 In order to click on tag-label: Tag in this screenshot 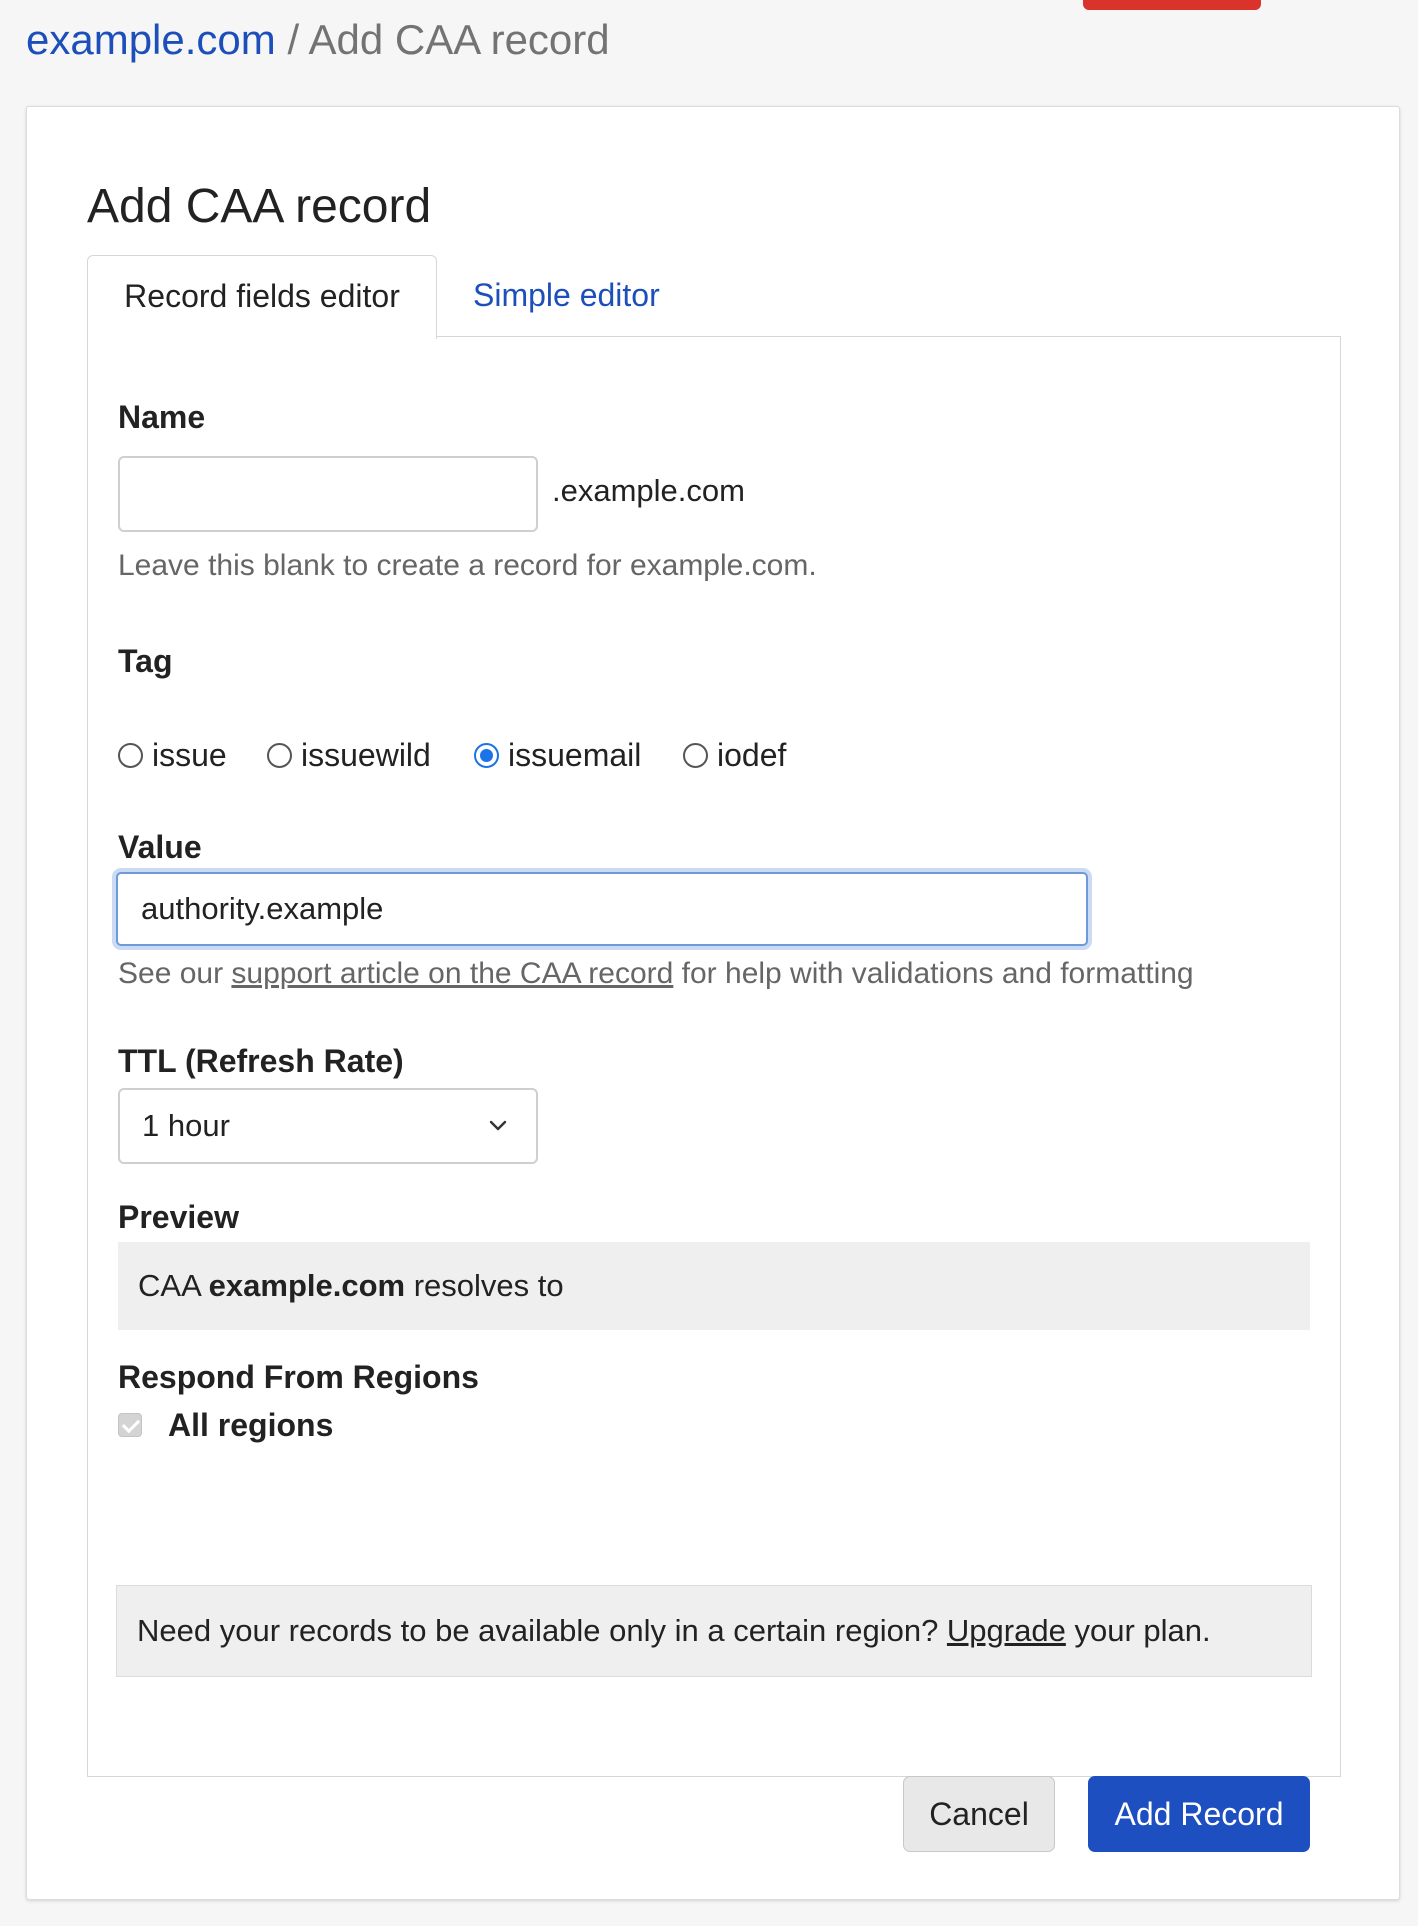, I will do `click(145, 661)`.